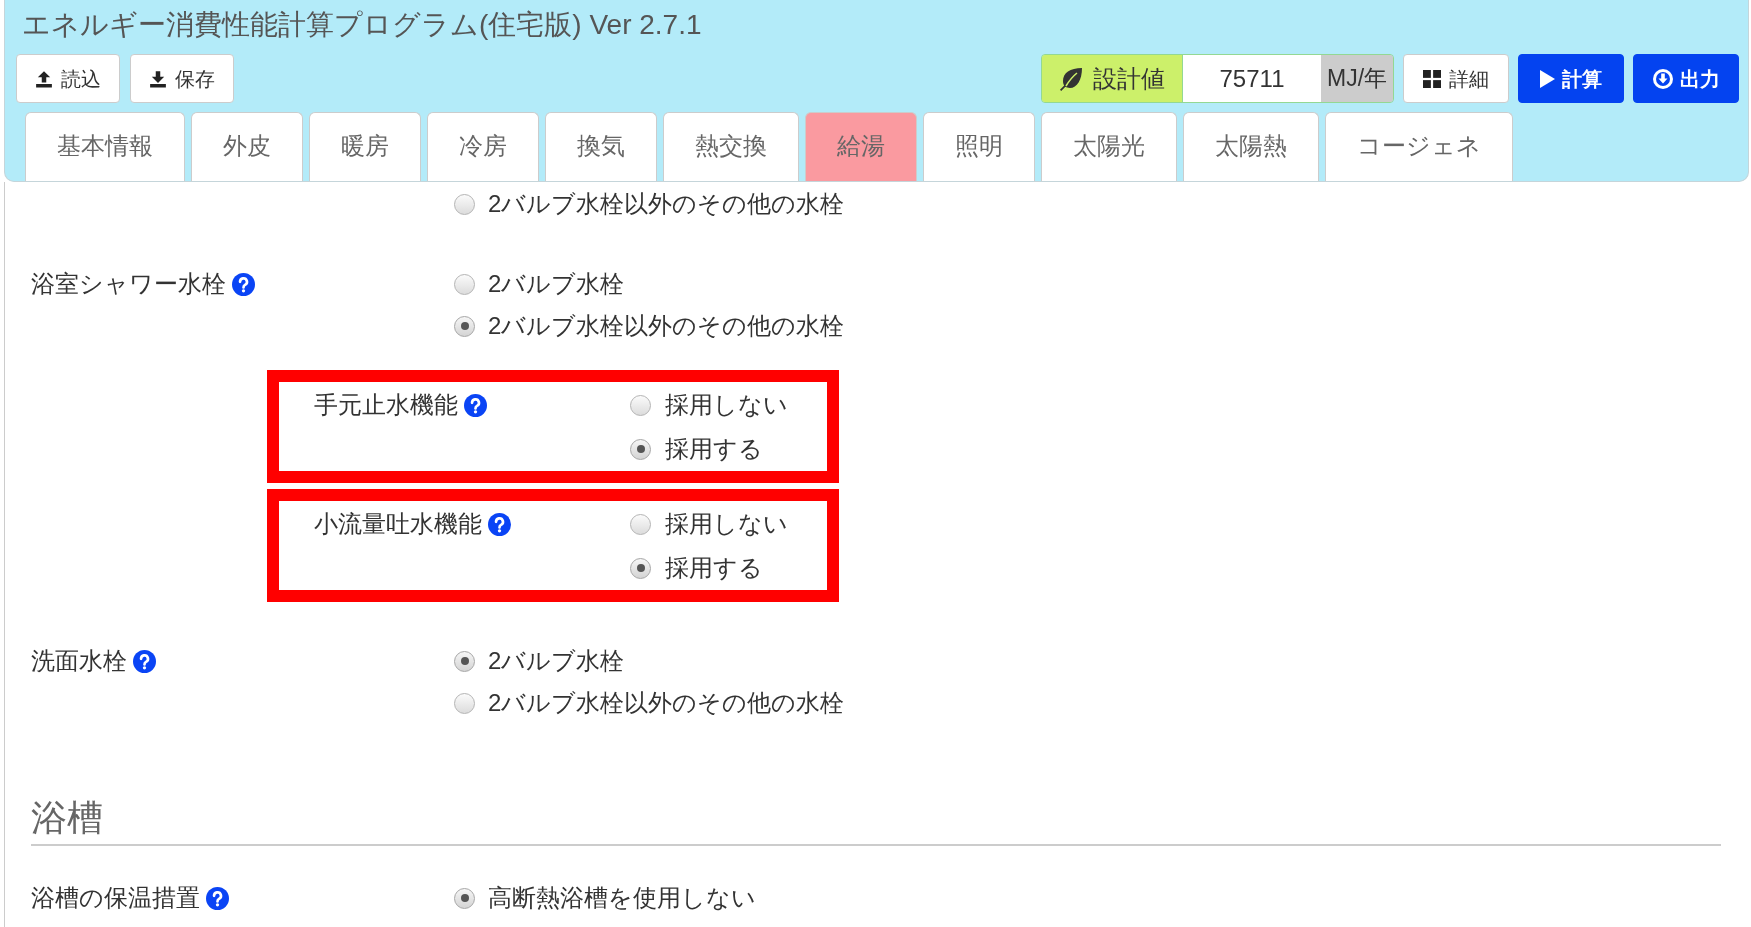 This screenshot has width=1751, height=927. Describe the element at coordinates (1129, 78) in the screenshot. I see `result-label: 設計値` at that location.